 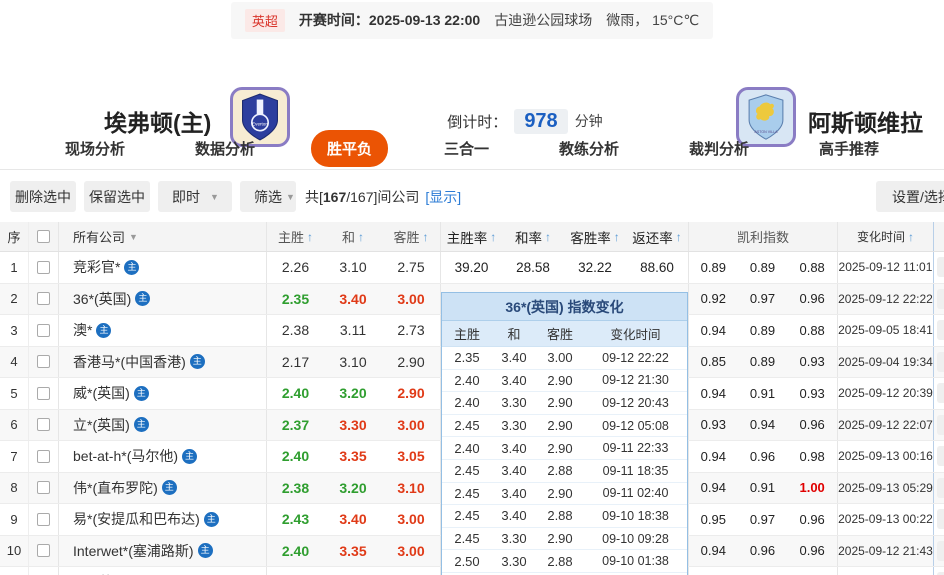 I want to click on kelly-home: 0.95, so click(x=713, y=519).